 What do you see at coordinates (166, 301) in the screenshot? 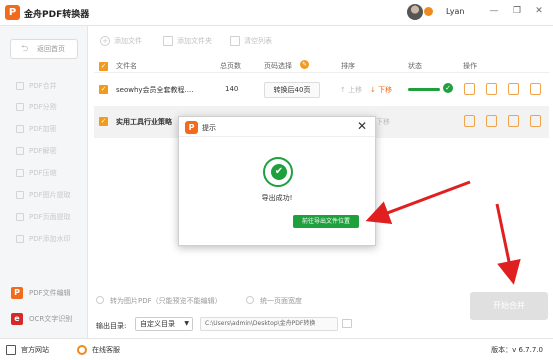
I see `convert-to-image-label: 转为图片PDF（只能预览不能编辑）` at bounding box center [166, 301].